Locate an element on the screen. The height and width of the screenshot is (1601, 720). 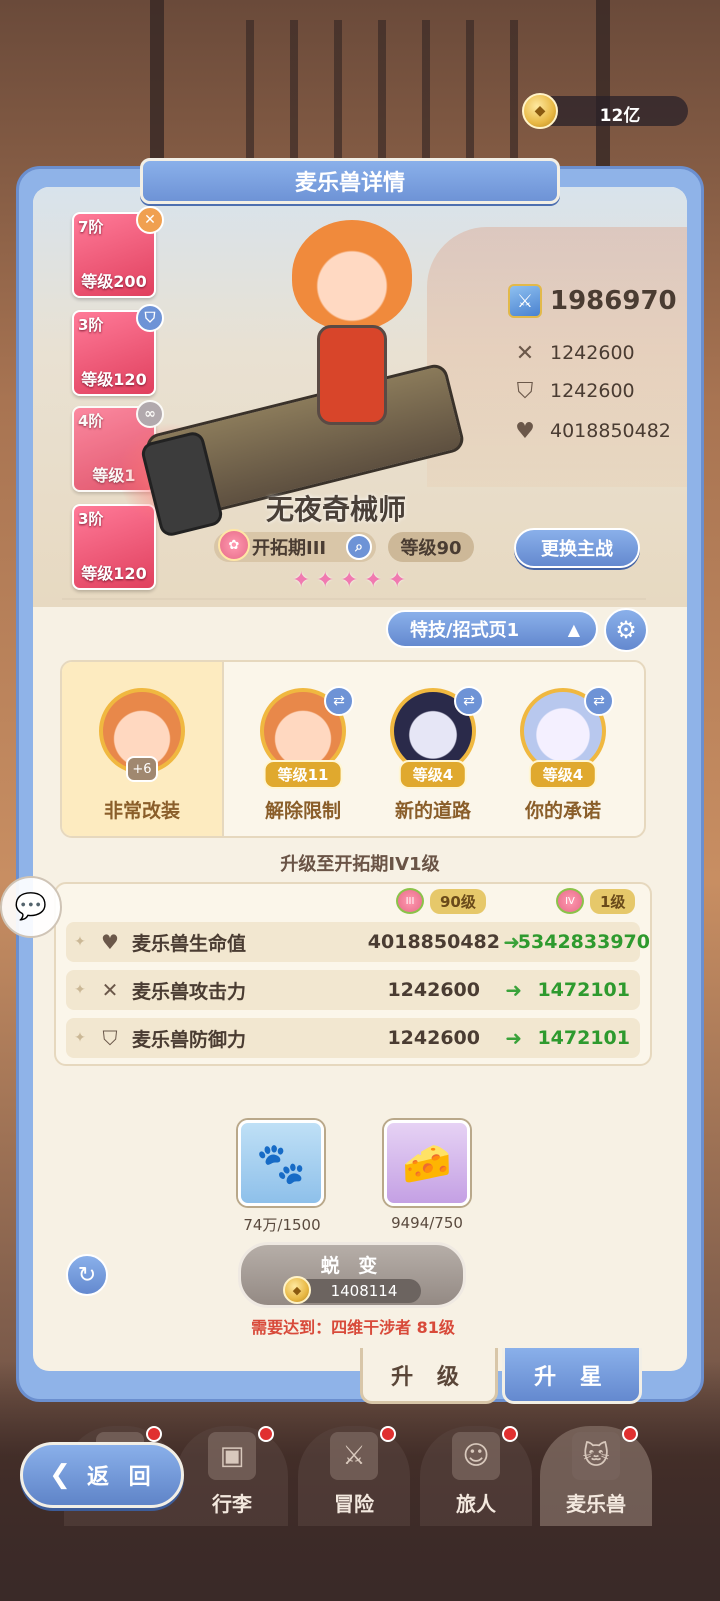
next-level-header: IV 1级 is located at coordinates (596, 901).